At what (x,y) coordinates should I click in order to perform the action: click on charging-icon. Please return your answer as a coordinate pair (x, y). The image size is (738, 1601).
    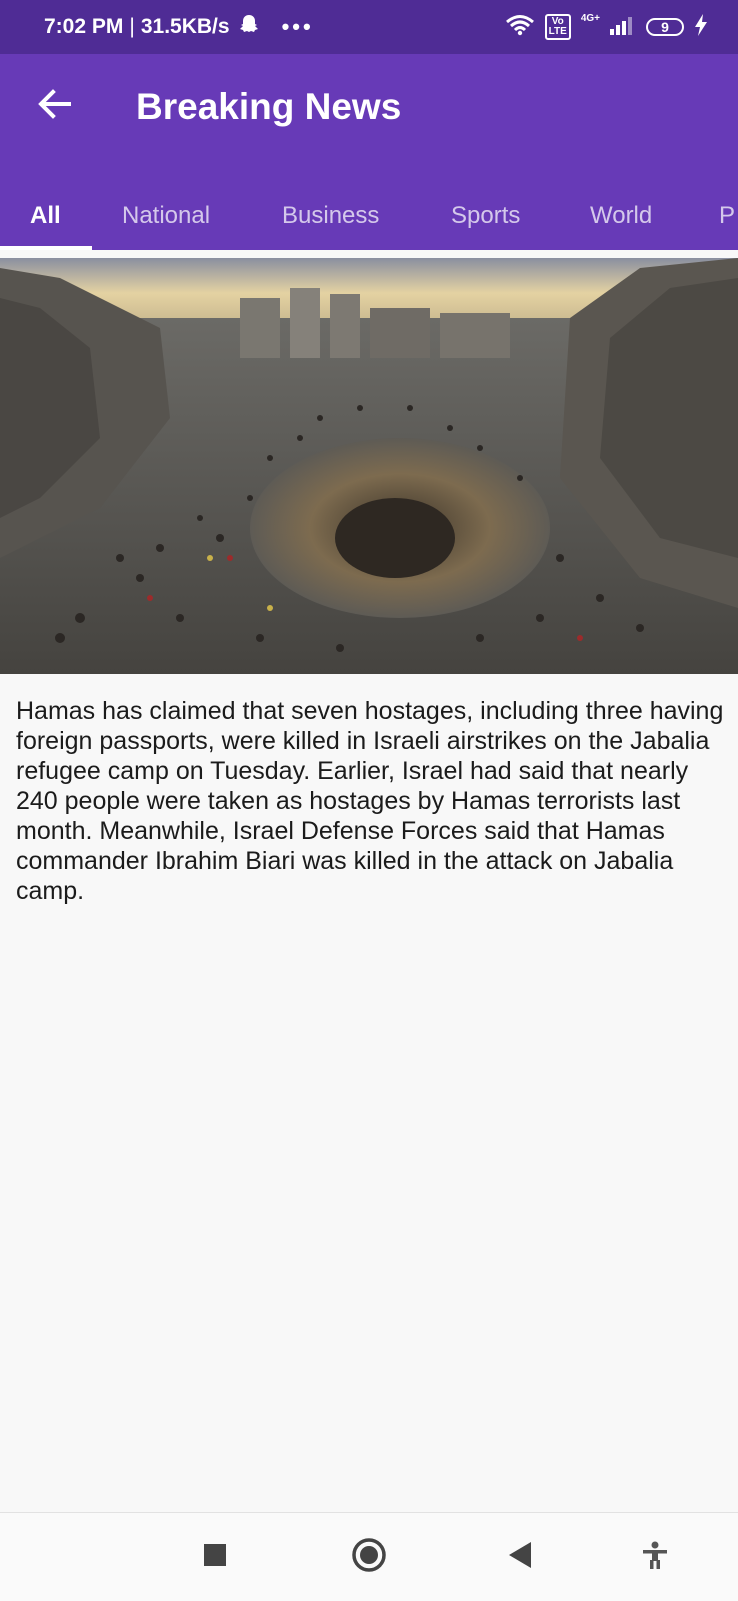
    Looking at the image, I should click on (701, 27).